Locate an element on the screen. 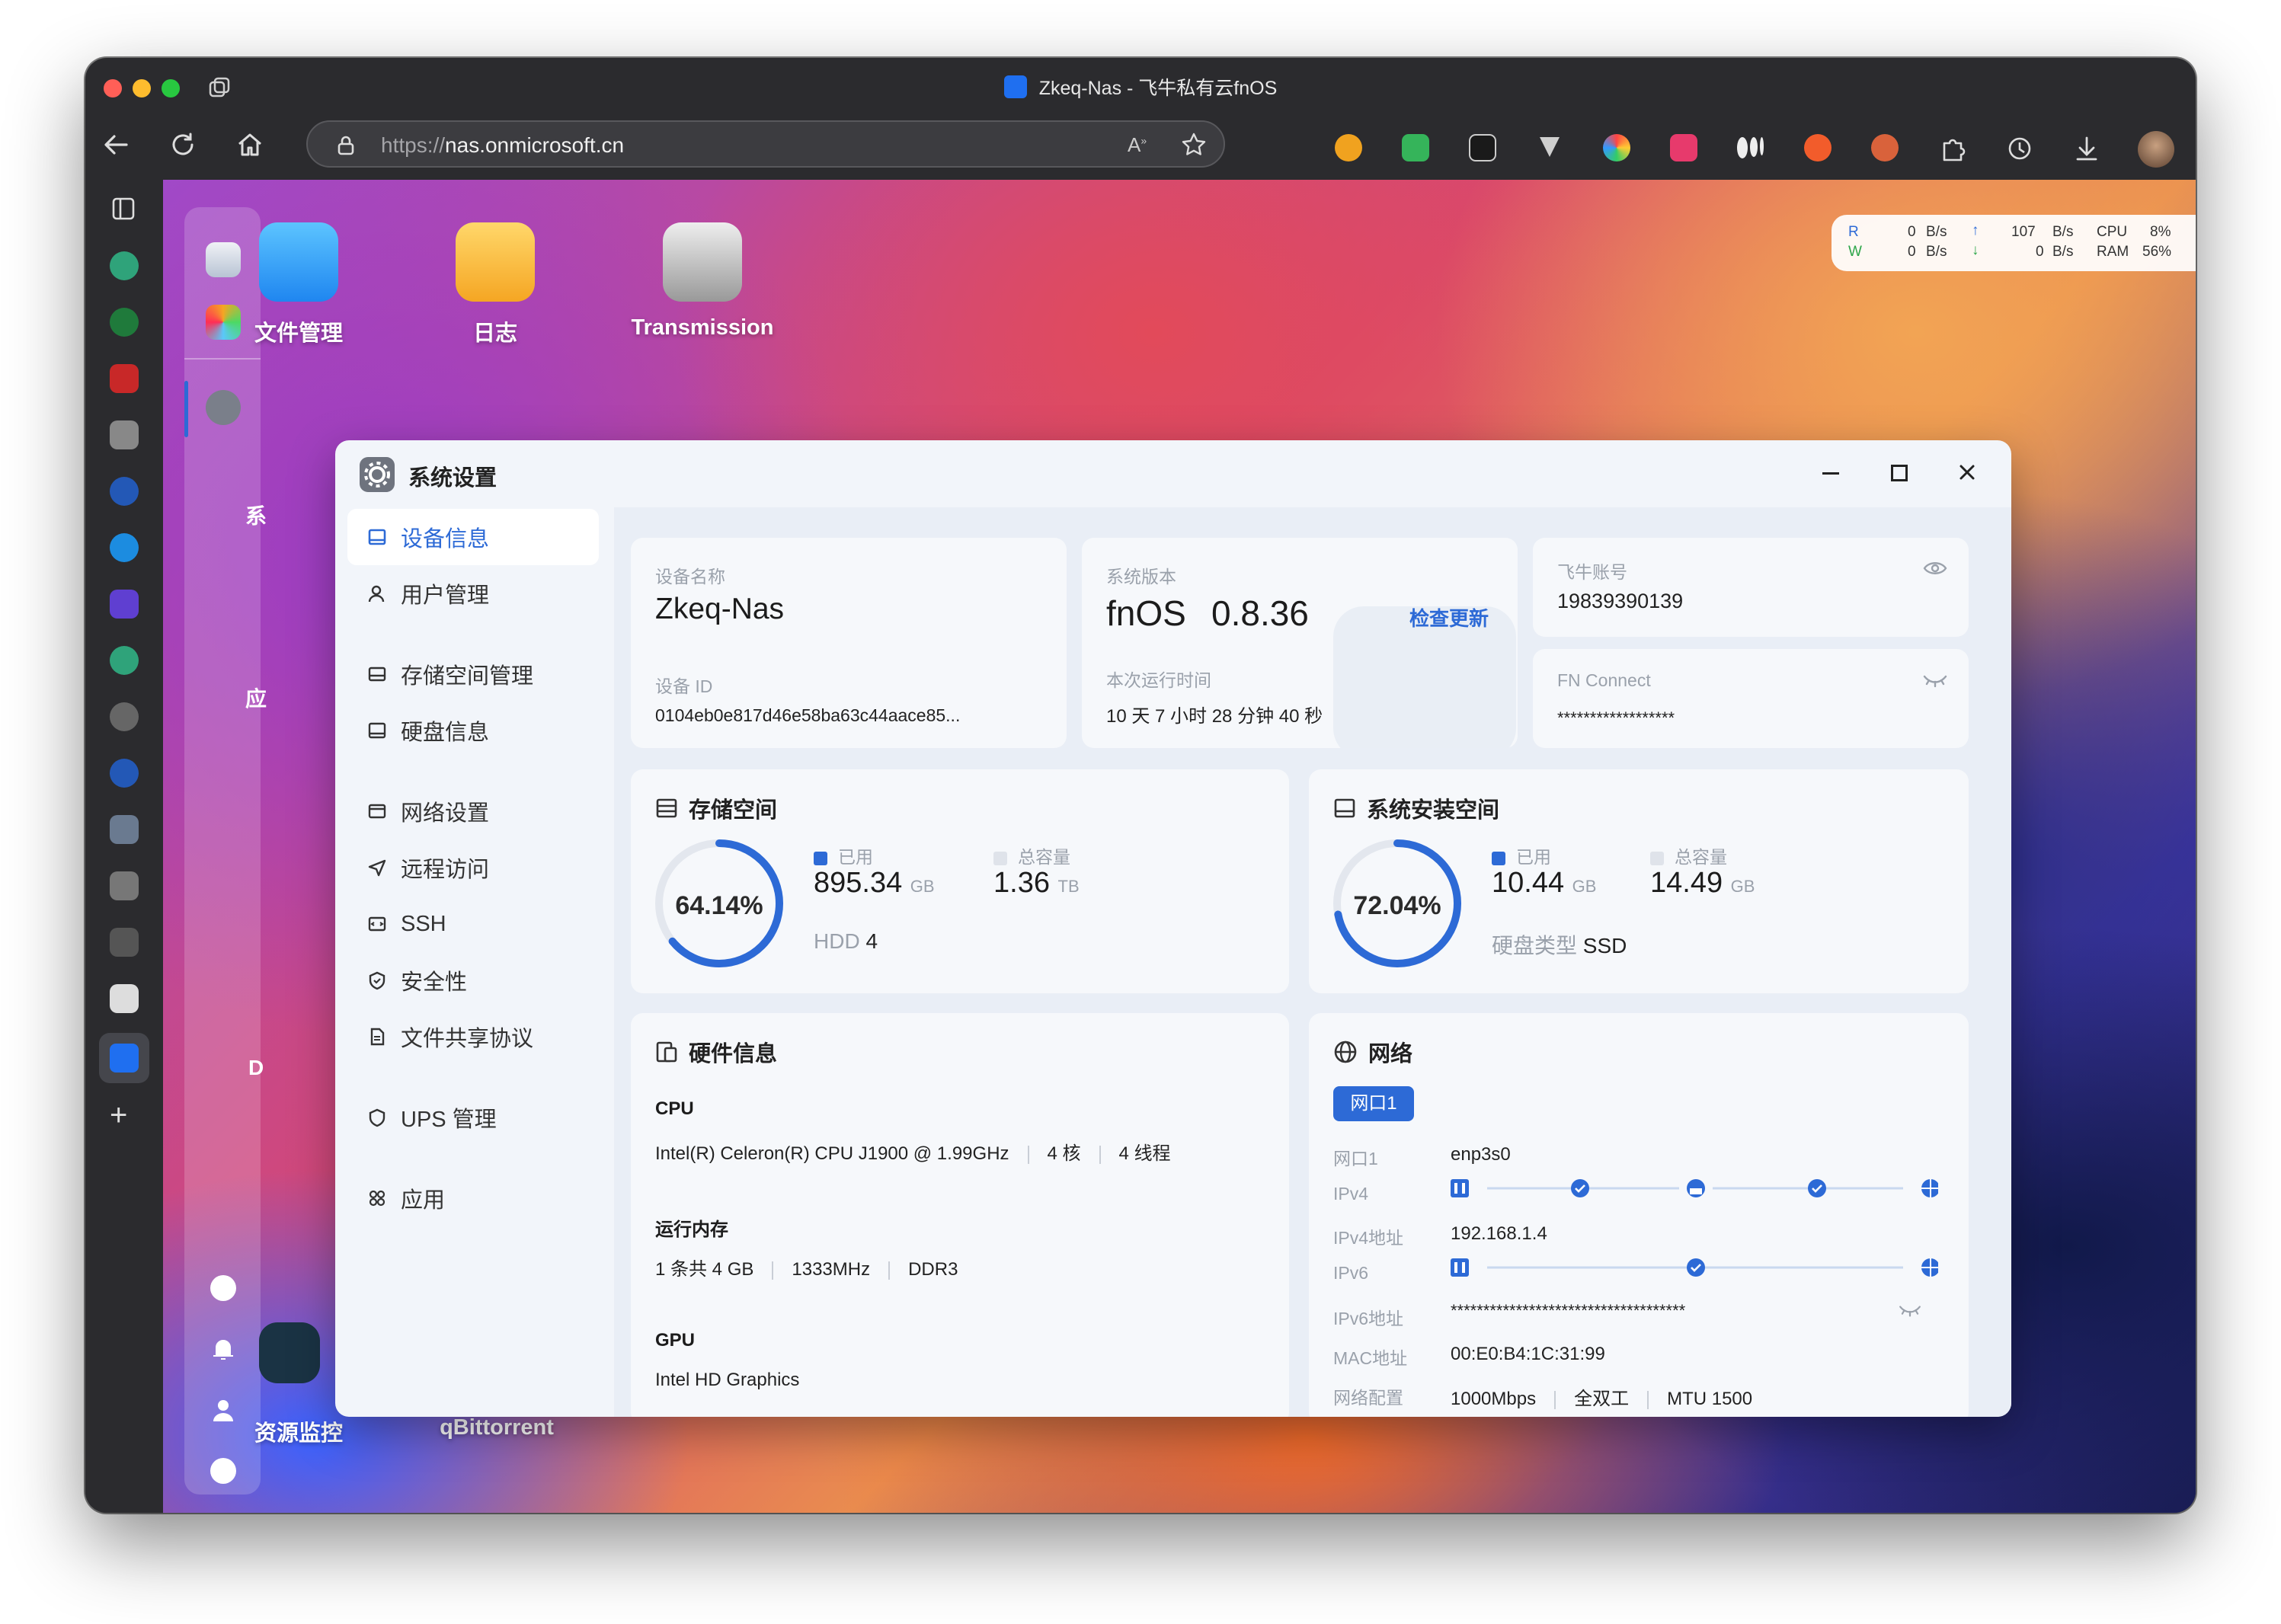  copilot-icon is located at coordinates (125, 547).